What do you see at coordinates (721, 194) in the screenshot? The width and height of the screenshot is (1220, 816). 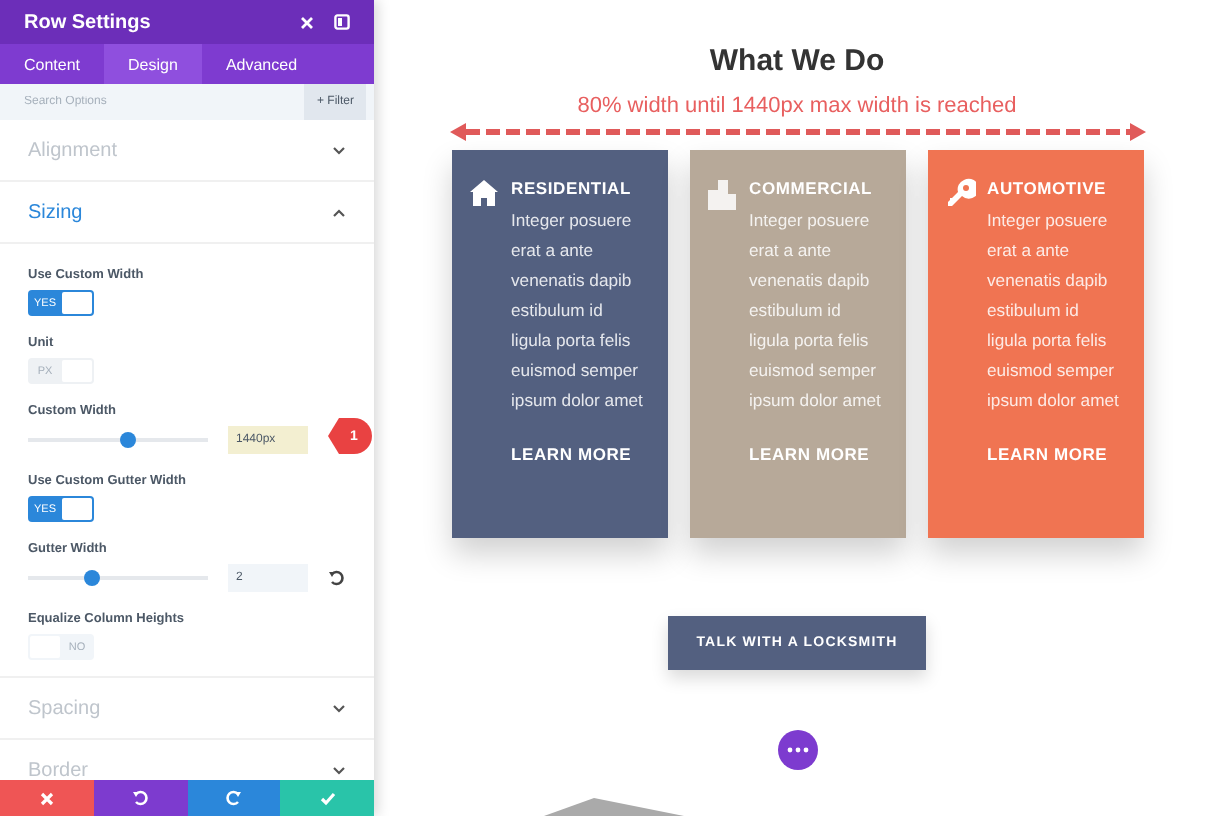 I see `building-icon` at bounding box center [721, 194].